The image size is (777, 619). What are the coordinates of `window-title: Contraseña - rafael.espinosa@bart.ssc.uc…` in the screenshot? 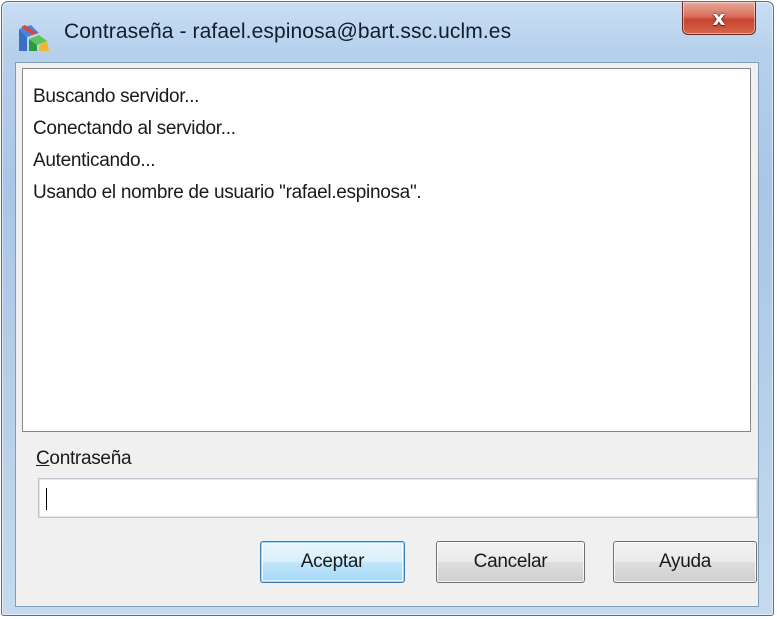 It's located at (288, 31).